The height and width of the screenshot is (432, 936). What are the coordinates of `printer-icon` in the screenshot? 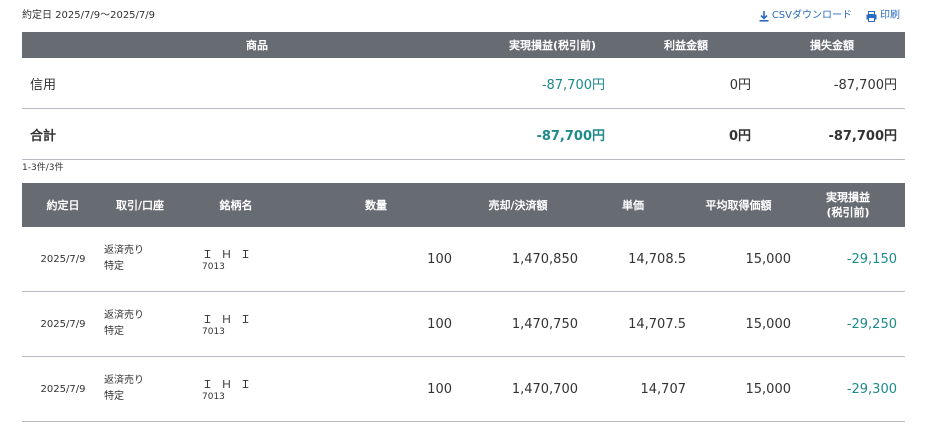 It's located at (871, 16).